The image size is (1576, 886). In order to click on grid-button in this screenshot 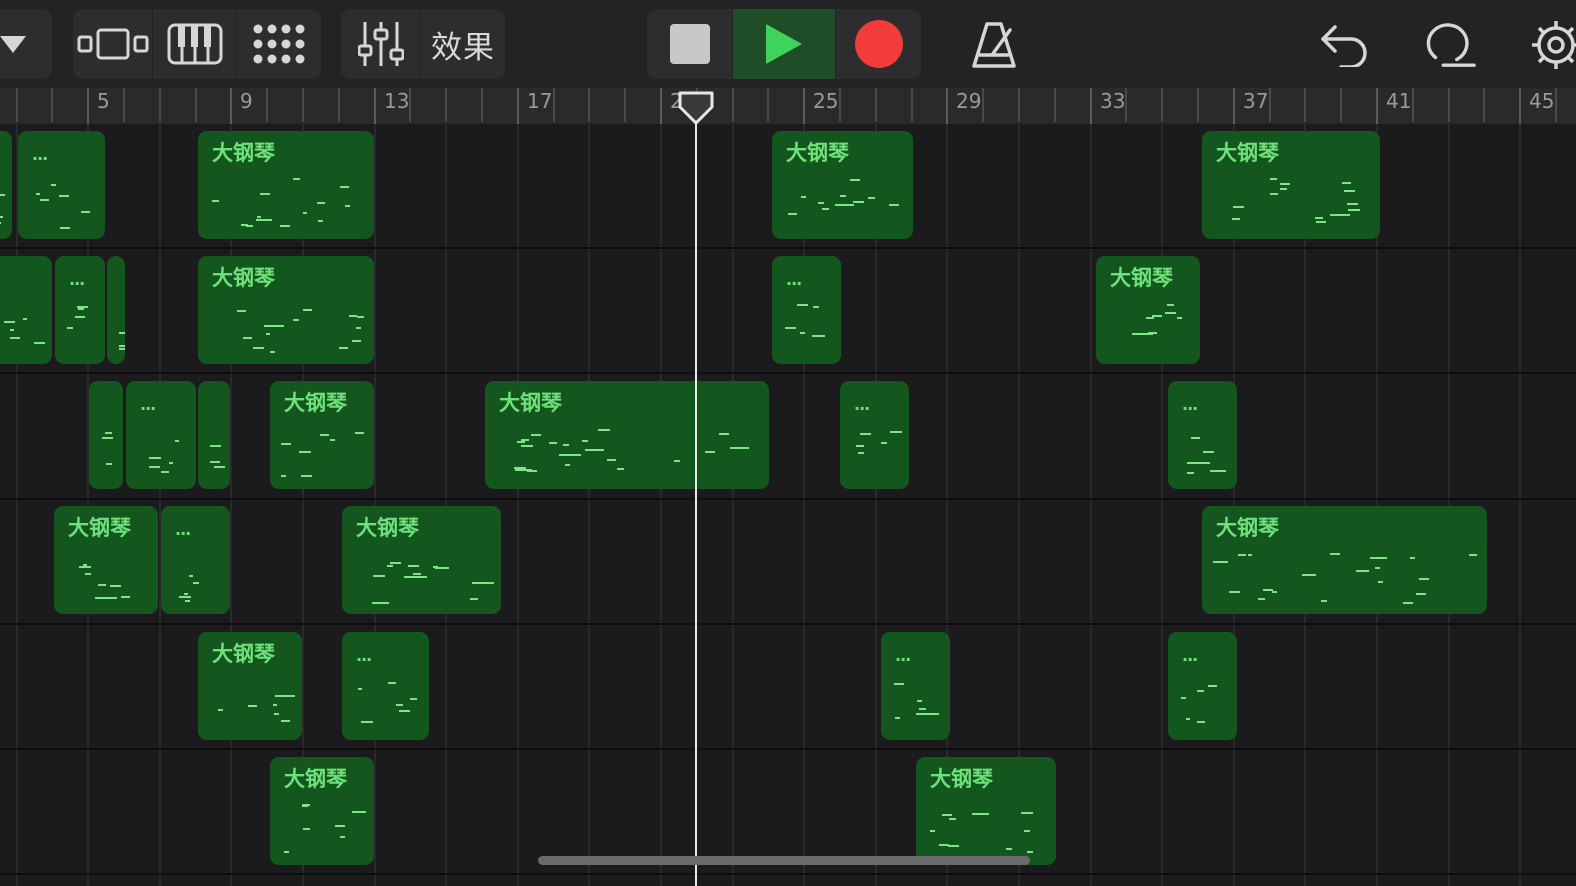, I will do `click(279, 44)`.